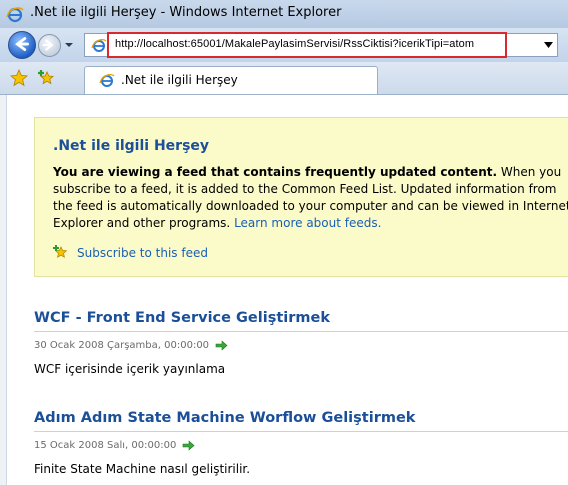  Describe the element at coordinates (179, 80) in the screenshot. I see `tab-label: .Net ile ilgili Herşey` at that location.